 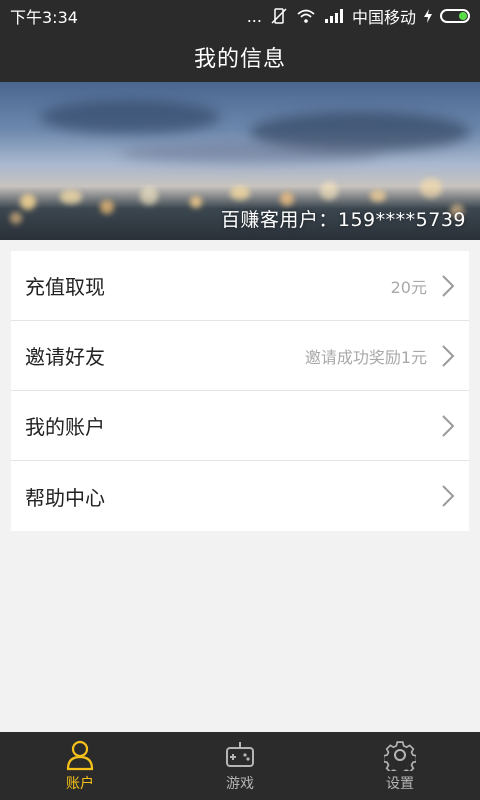 I want to click on bottom-nav: 账户 游戏 设置, so click(x=240, y=766).